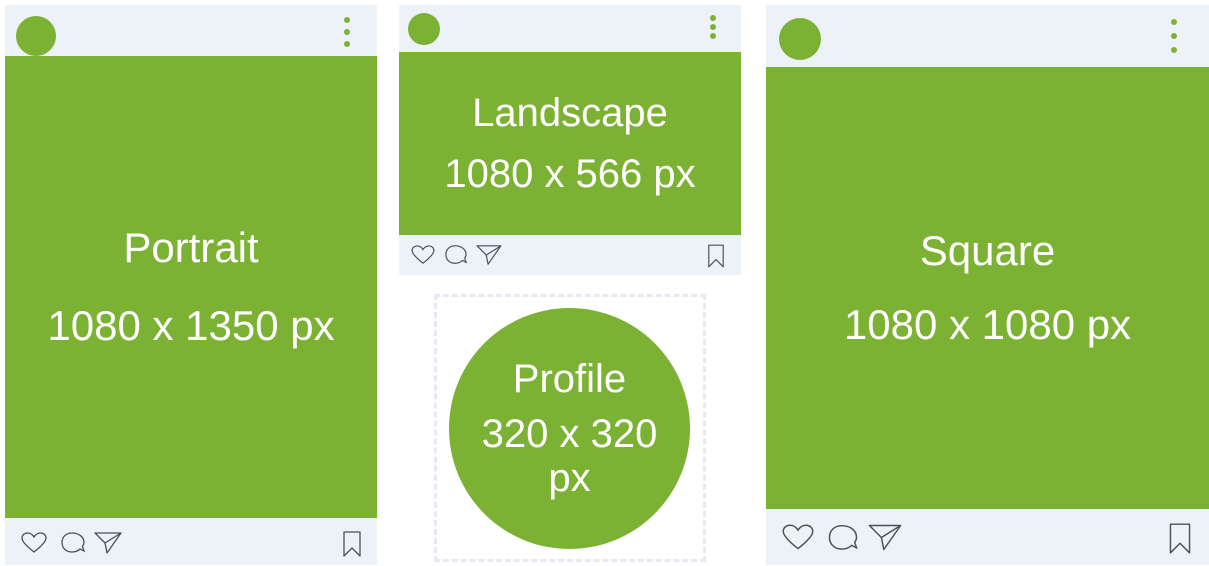 This screenshot has height=566, width=1209. What do you see at coordinates (570, 173) in the screenshot?
I see `format-size: 1080 x 566 px` at bounding box center [570, 173].